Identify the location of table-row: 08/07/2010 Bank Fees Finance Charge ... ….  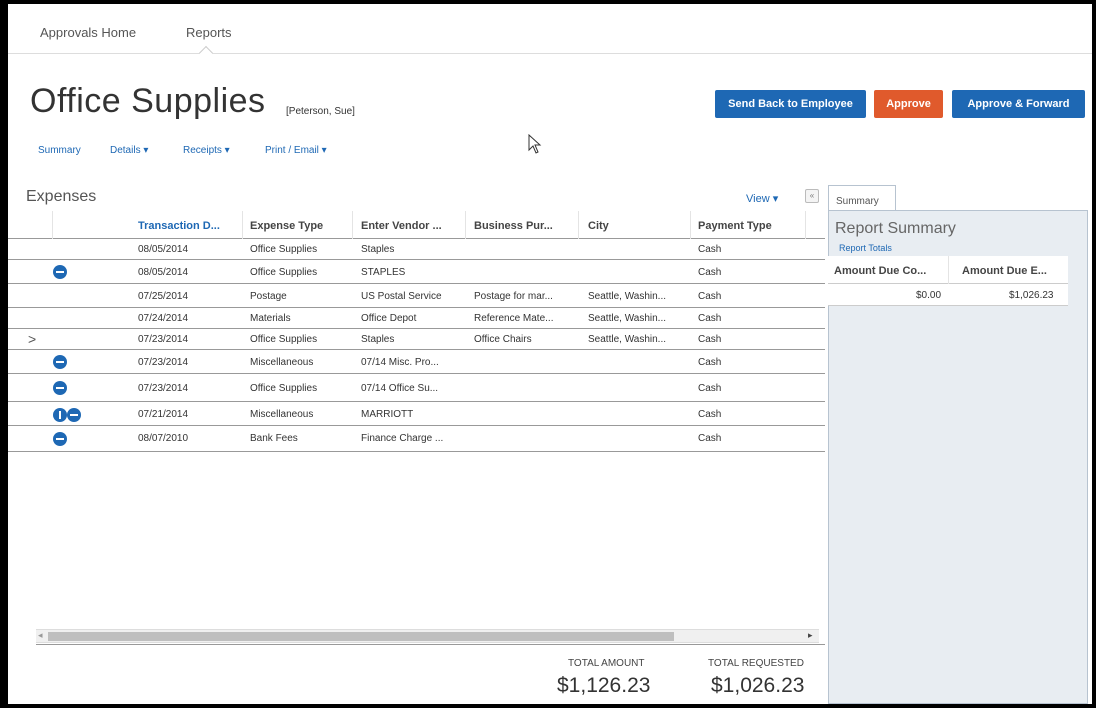
(416, 439).